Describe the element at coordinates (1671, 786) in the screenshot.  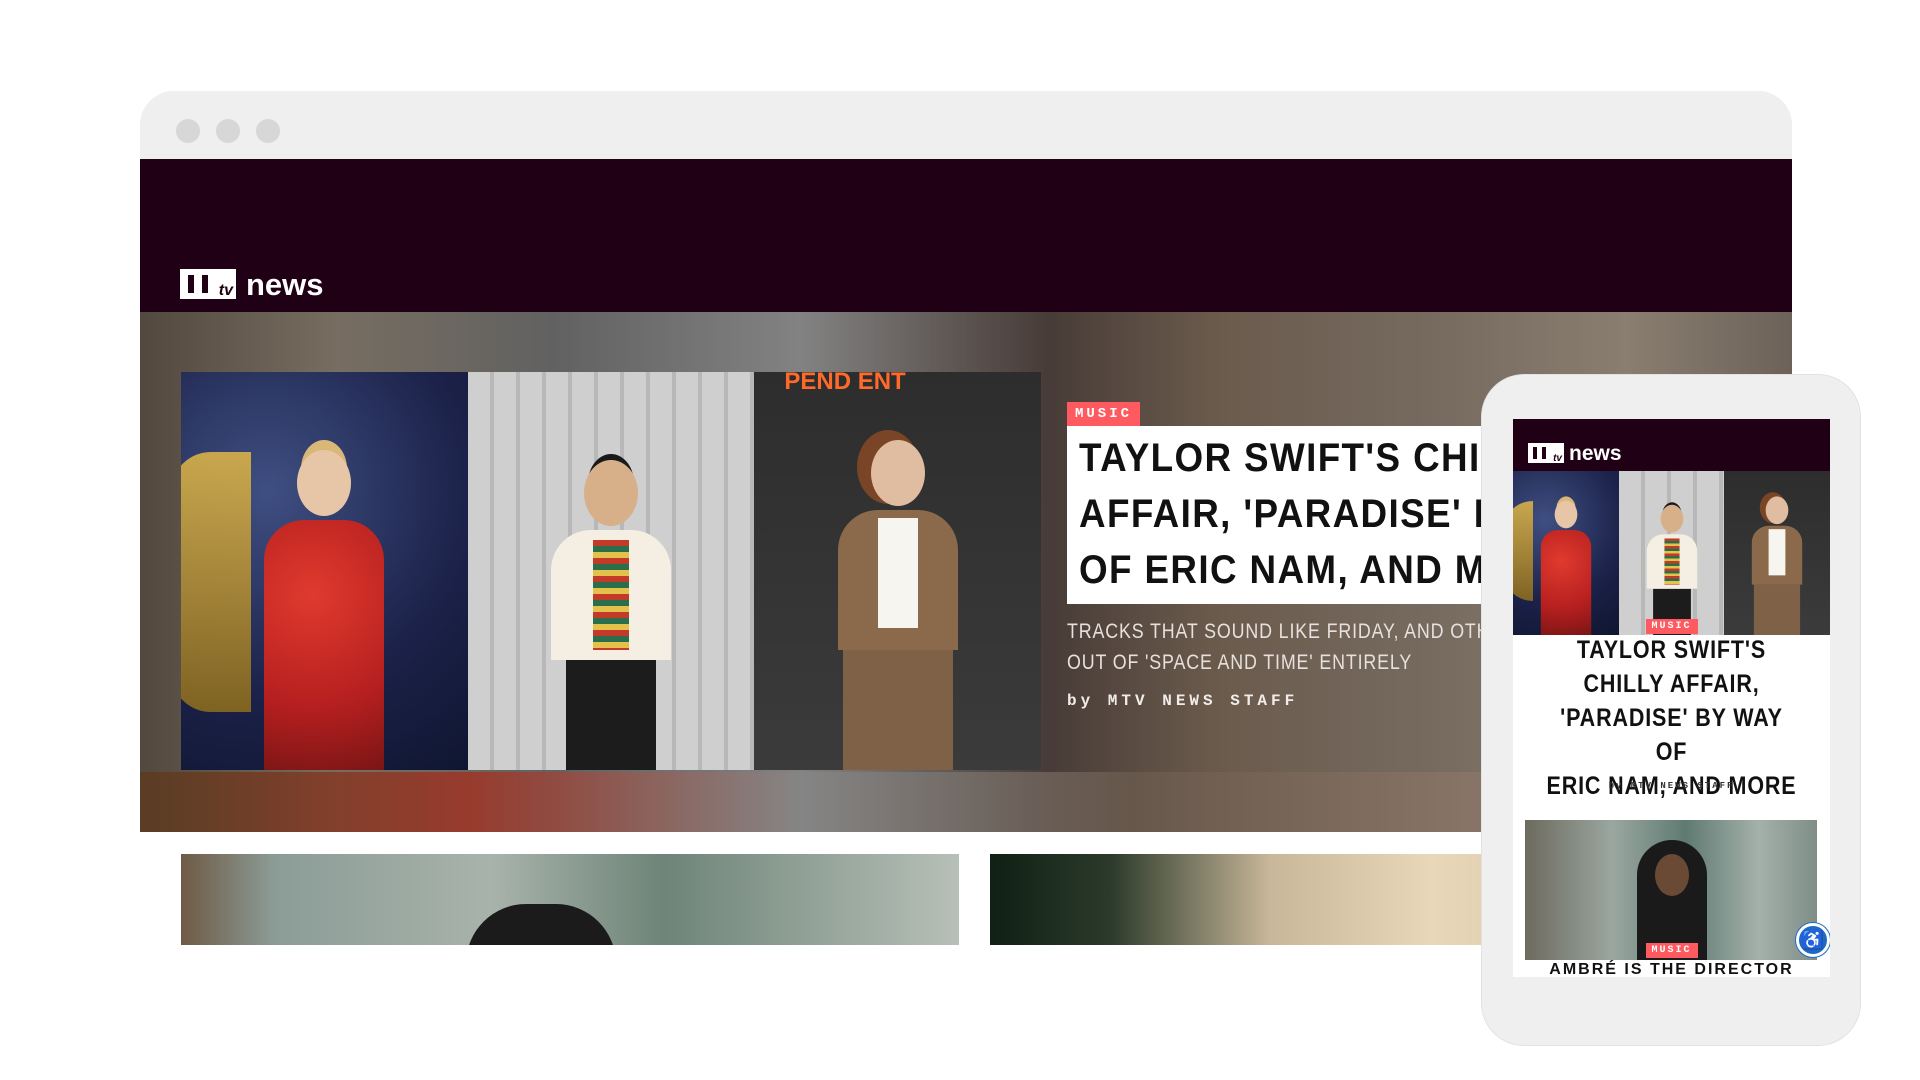
I see `mobile-byline: by MTV NEWS STAFF` at that location.